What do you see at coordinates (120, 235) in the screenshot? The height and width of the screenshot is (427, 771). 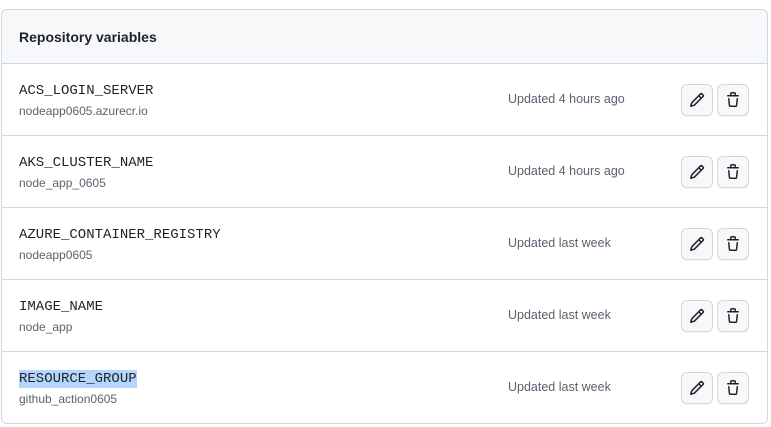 I see `variable-name: AZURE_CONTAINER_REGISTRY` at bounding box center [120, 235].